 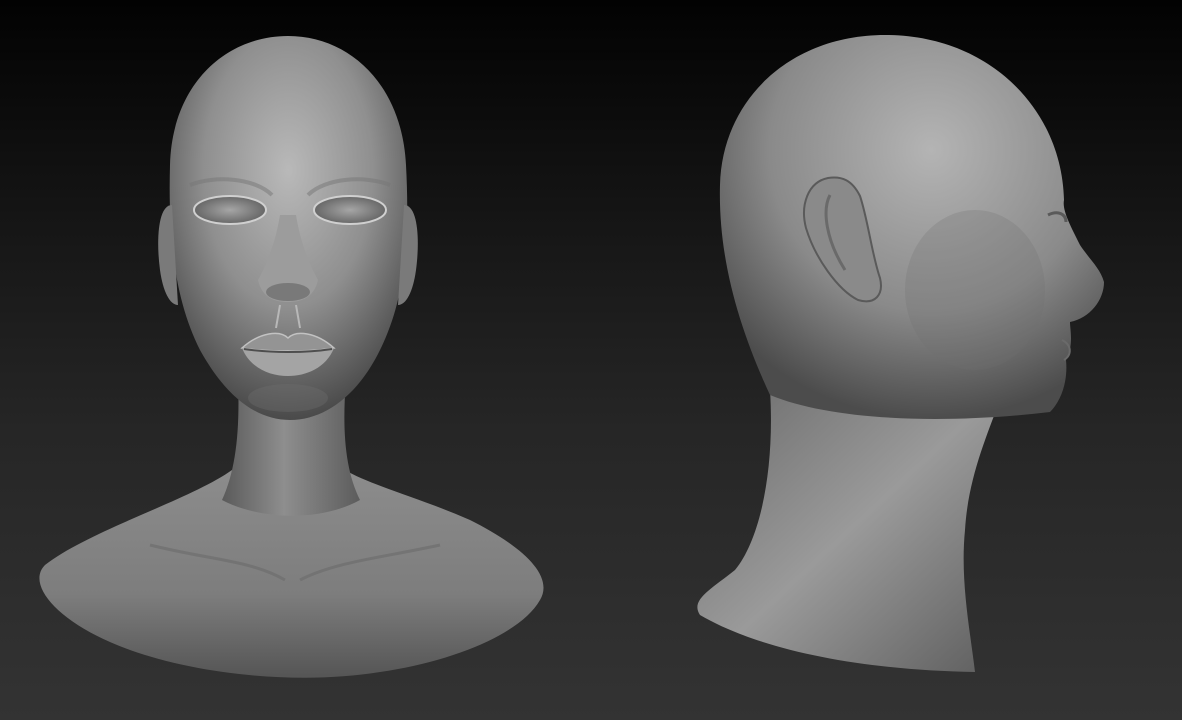 I want to click on front-eye-right, so click(x=350, y=210).